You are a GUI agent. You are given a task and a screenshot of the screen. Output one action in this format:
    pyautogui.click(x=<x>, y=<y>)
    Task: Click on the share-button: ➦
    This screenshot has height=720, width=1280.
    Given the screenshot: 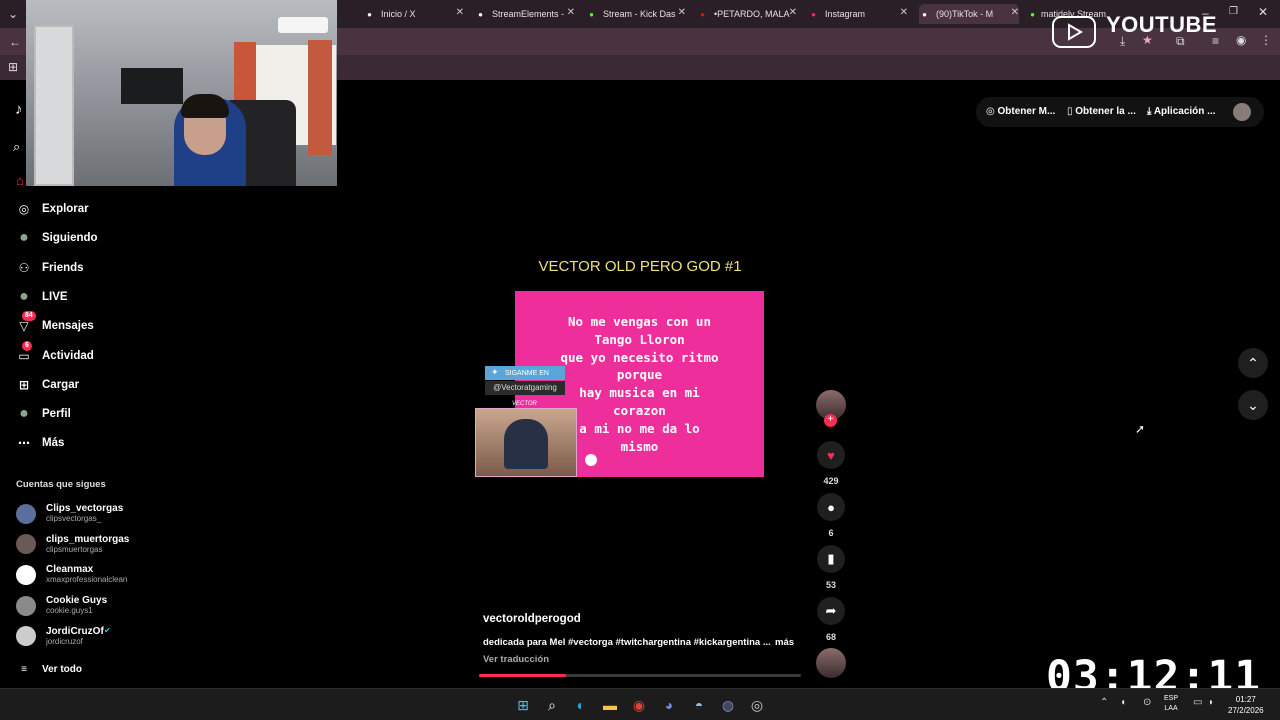 What is the action you would take?
    pyautogui.click(x=831, y=611)
    